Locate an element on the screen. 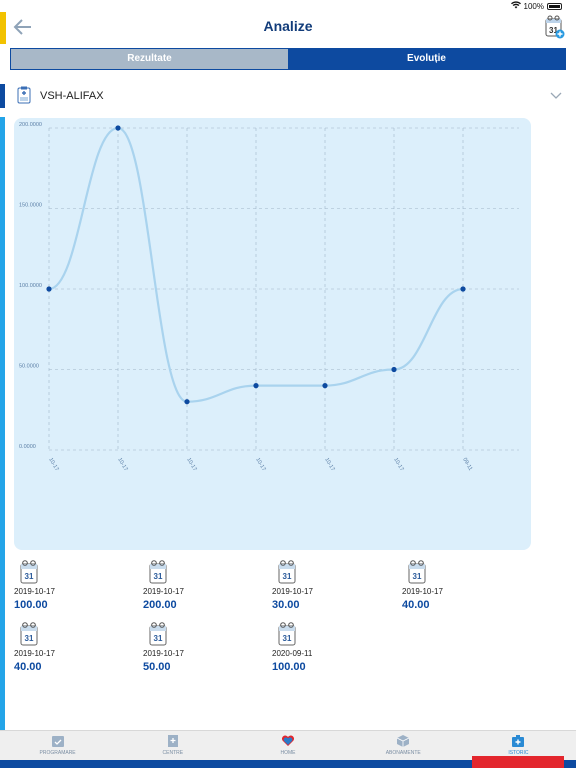  tab-bar: Rezultate Evoluție is located at coordinates (288, 59).